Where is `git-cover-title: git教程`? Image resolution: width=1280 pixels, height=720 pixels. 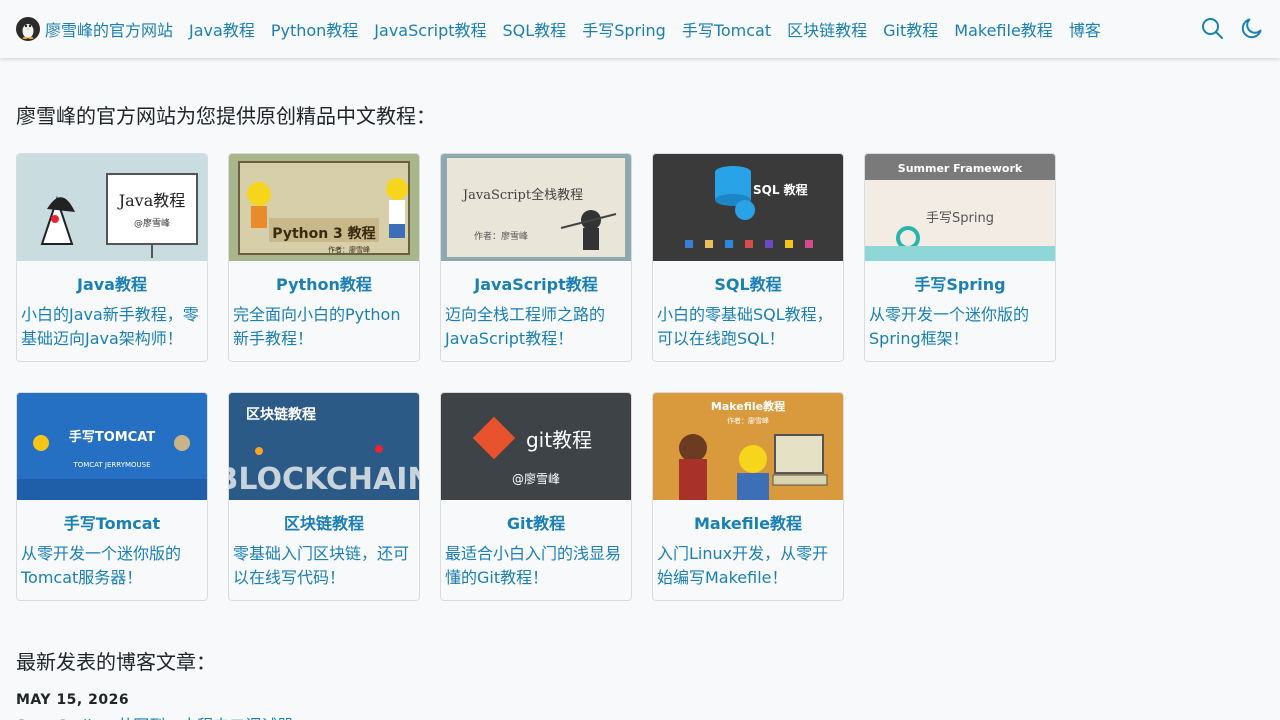
git-cover-title: git教程 is located at coordinates (559, 440).